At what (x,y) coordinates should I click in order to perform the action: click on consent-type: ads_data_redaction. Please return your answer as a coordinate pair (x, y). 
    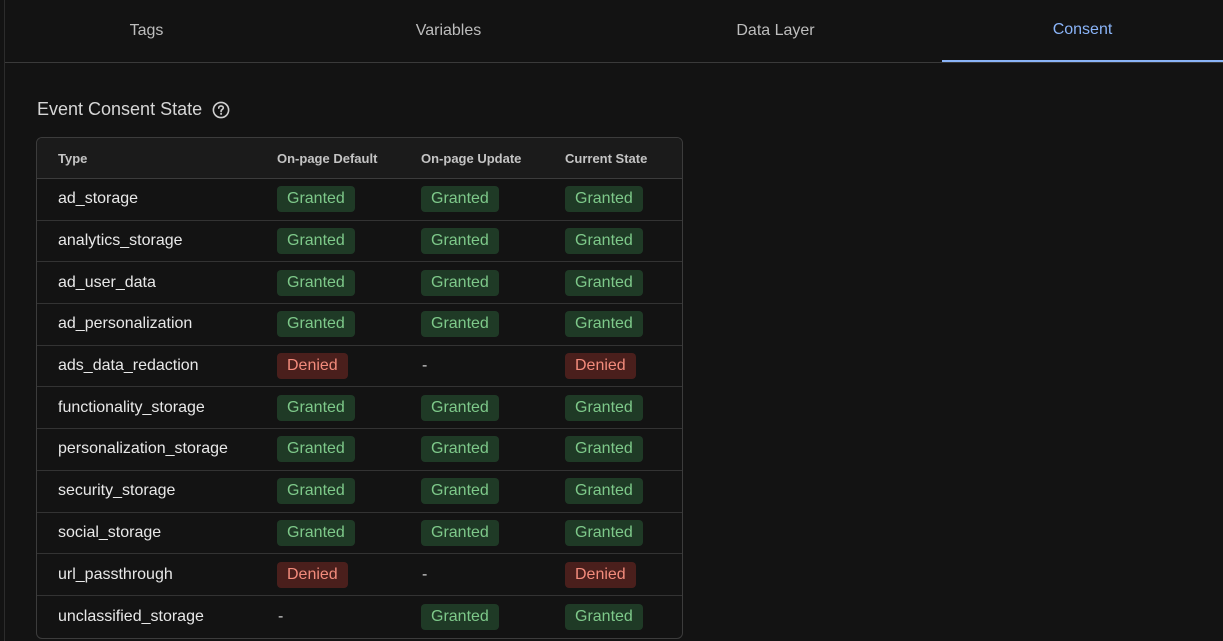
    Looking at the image, I should click on (128, 366).